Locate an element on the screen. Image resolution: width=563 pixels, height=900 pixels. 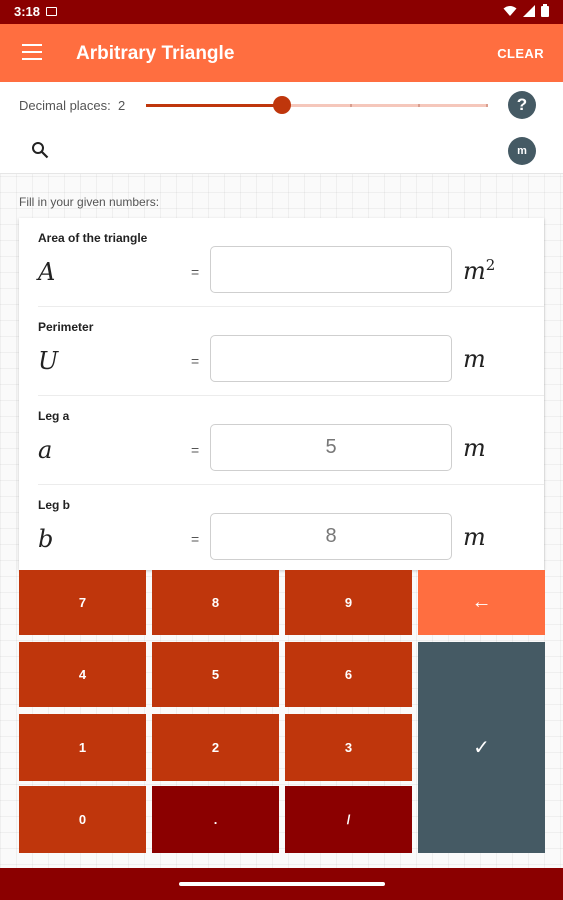
unit-symbol: m is located at coordinates (474, 271).